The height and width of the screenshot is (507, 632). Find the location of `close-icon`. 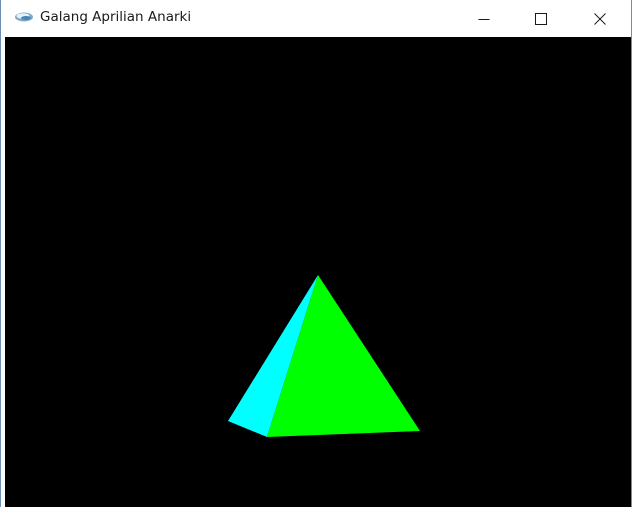

close-icon is located at coordinates (600, 18).